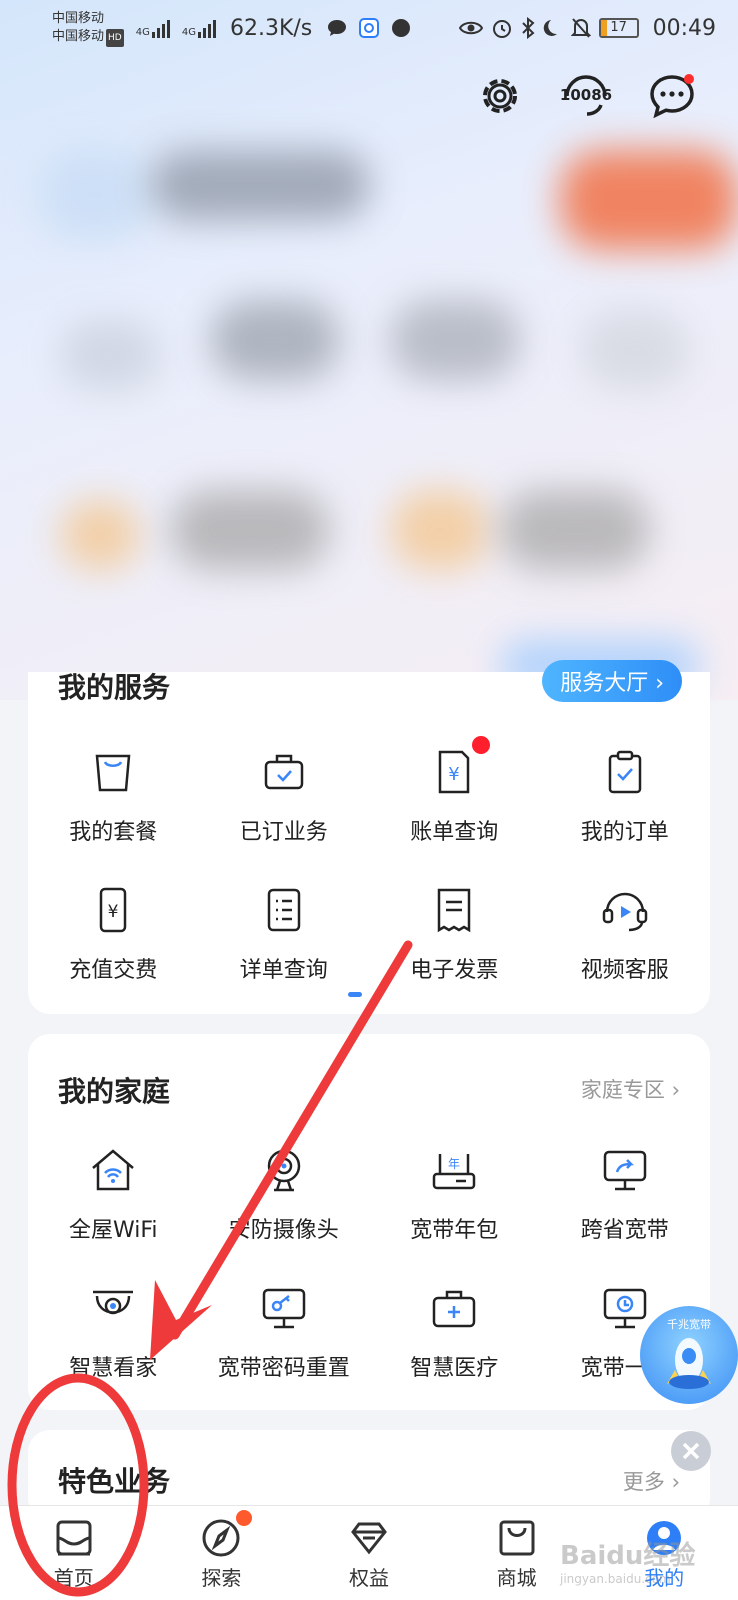 The height and width of the screenshot is (1600, 738). What do you see at coordinates (454, 1347) in the screenshot?
I see `family-item-smart-medical: 智慧医疗` at bounding box center [454, 1347].